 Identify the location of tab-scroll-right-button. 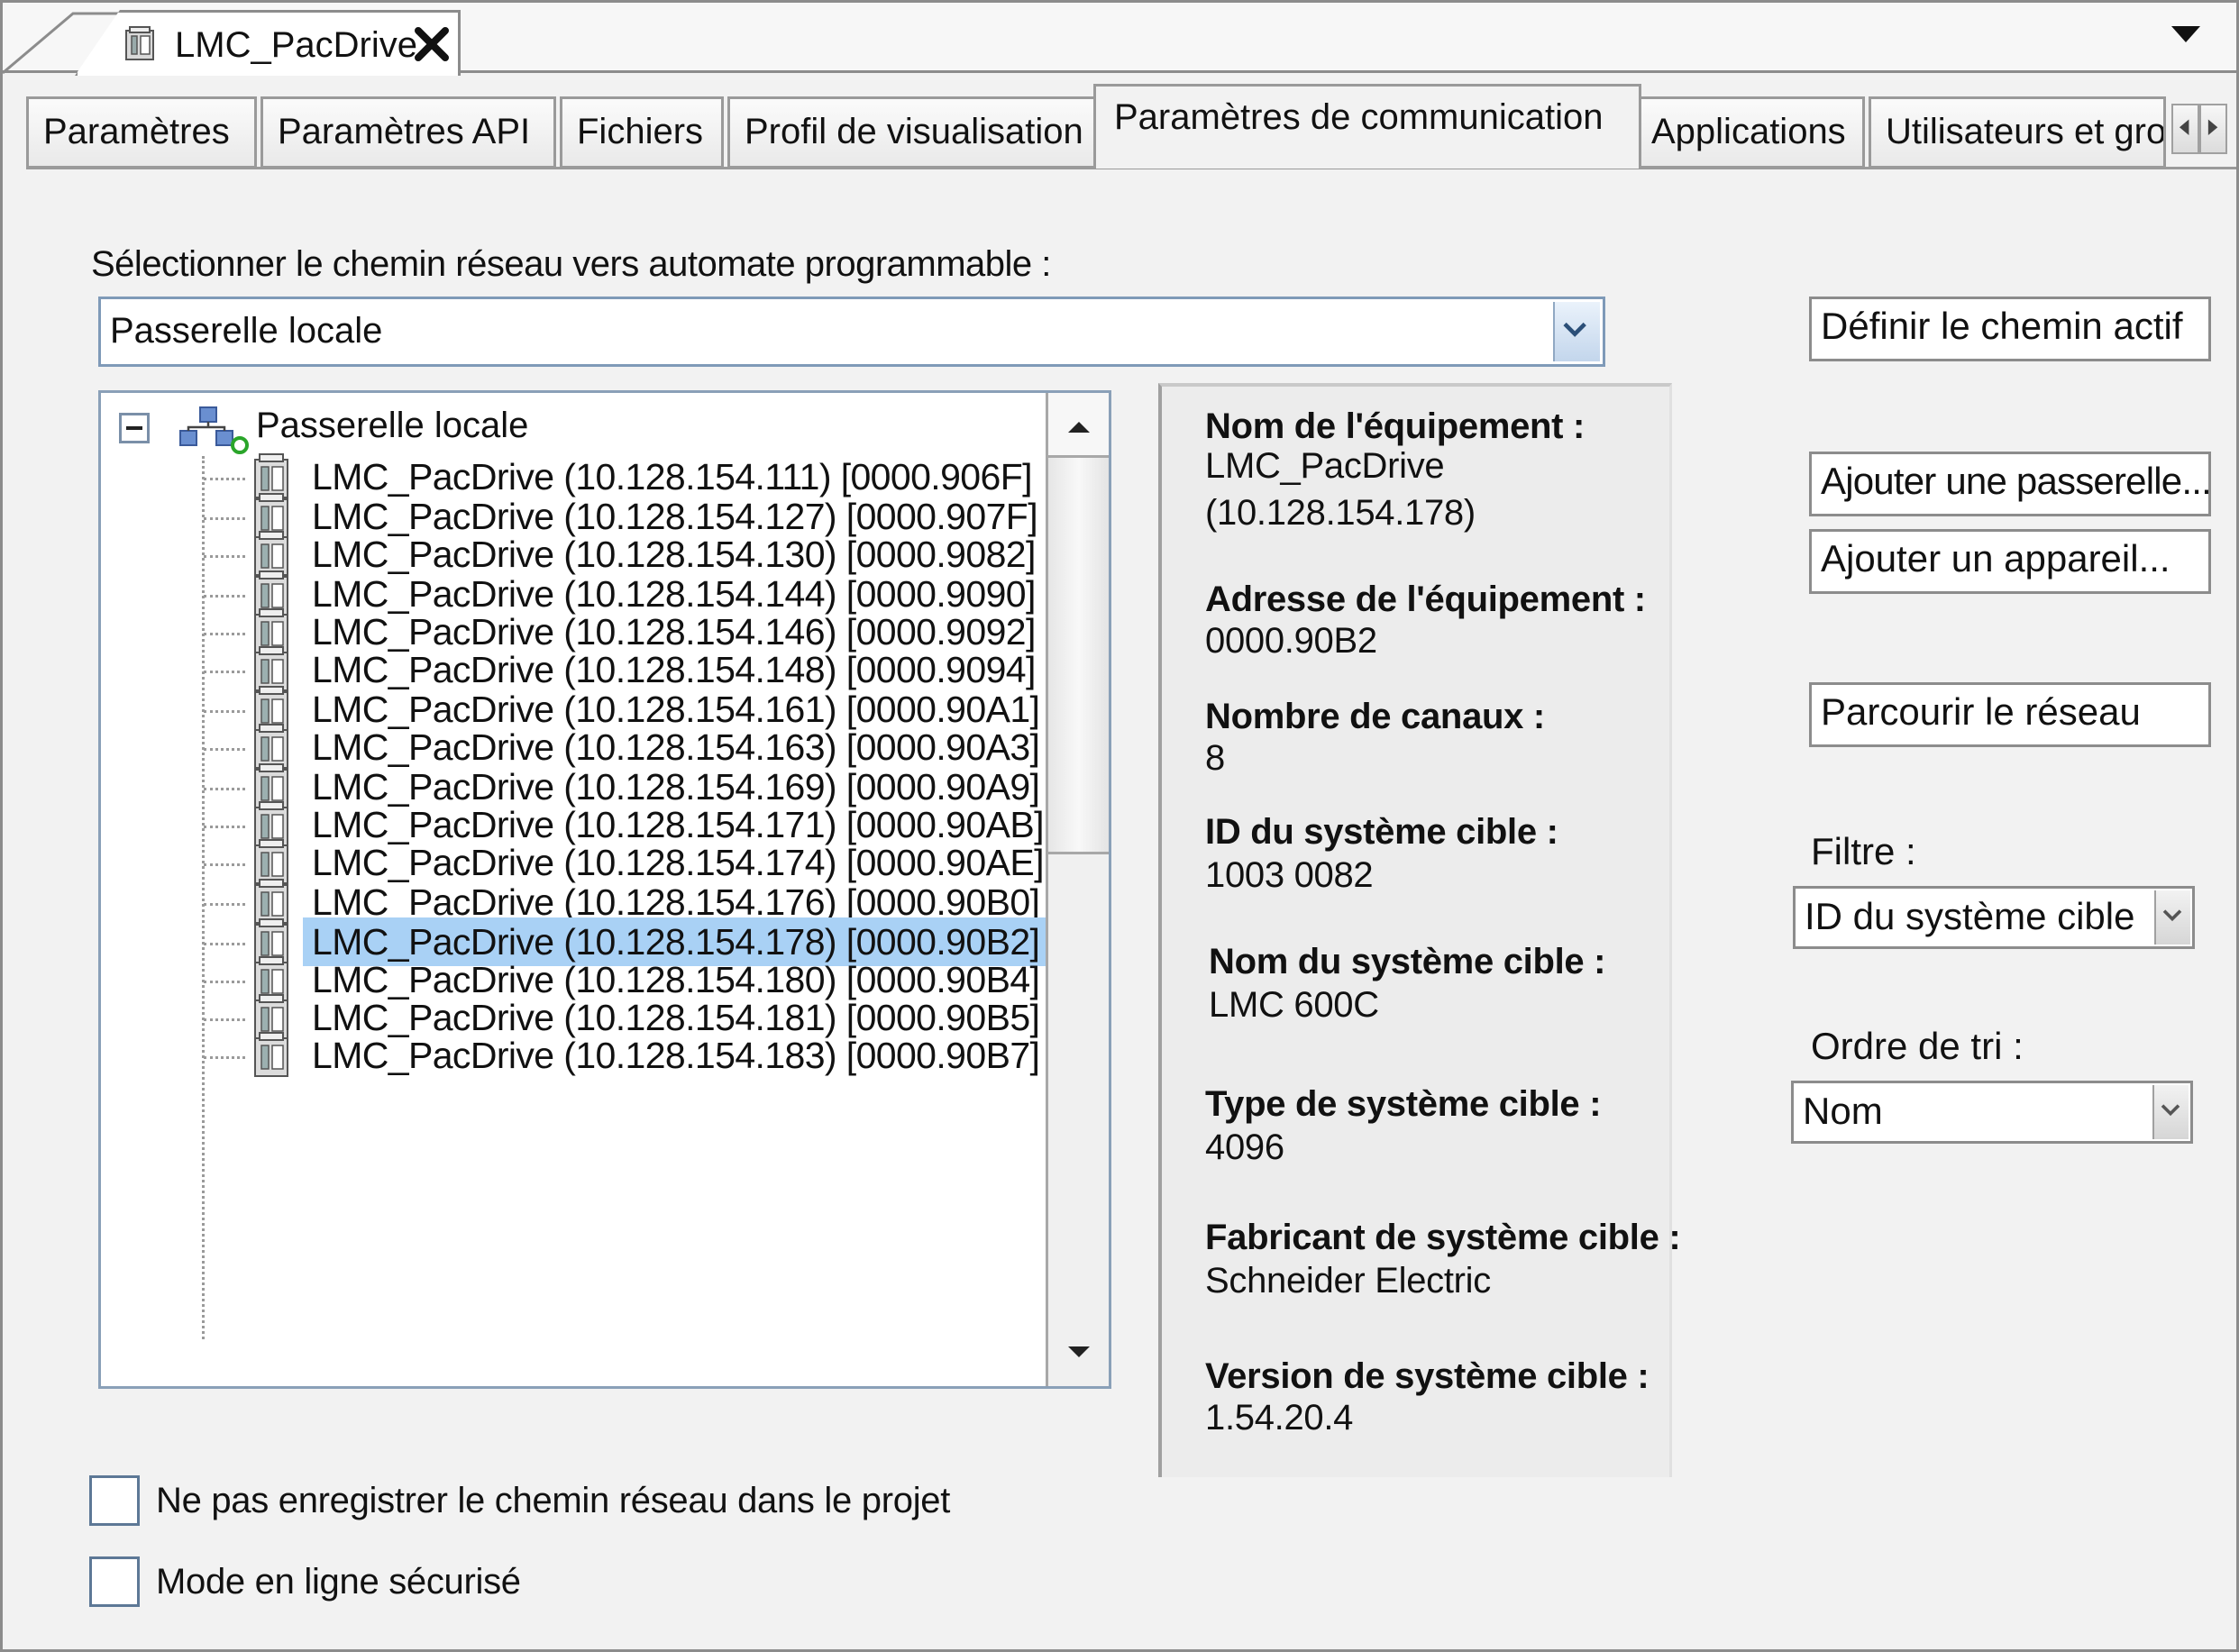
(2213, 129).